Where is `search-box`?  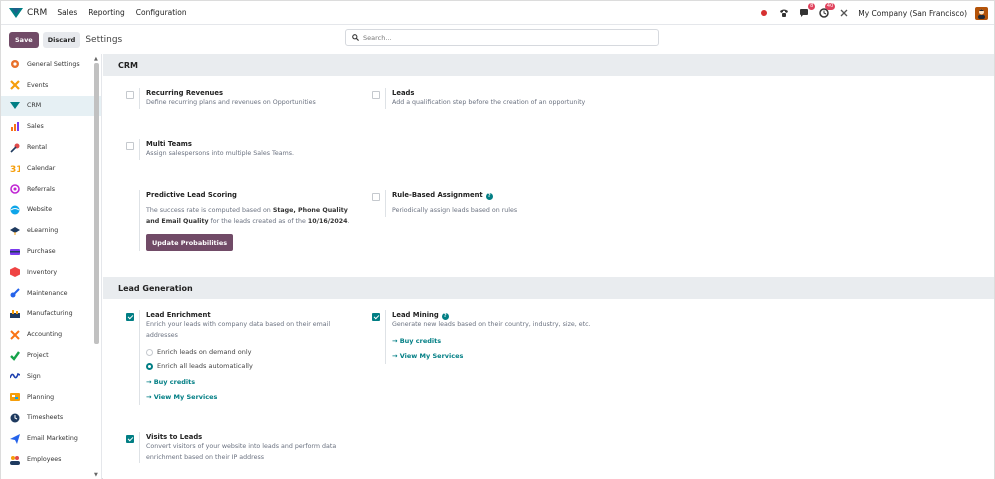 search-box is located at coordinates (502, 37).